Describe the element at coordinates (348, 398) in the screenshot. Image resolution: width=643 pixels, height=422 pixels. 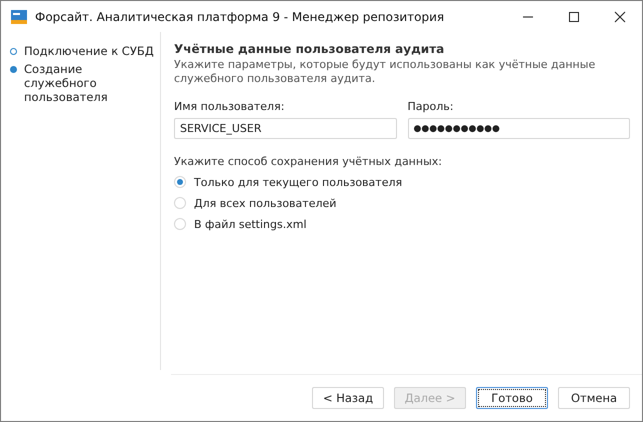
I see `wizard-button: < Назад` at that location.